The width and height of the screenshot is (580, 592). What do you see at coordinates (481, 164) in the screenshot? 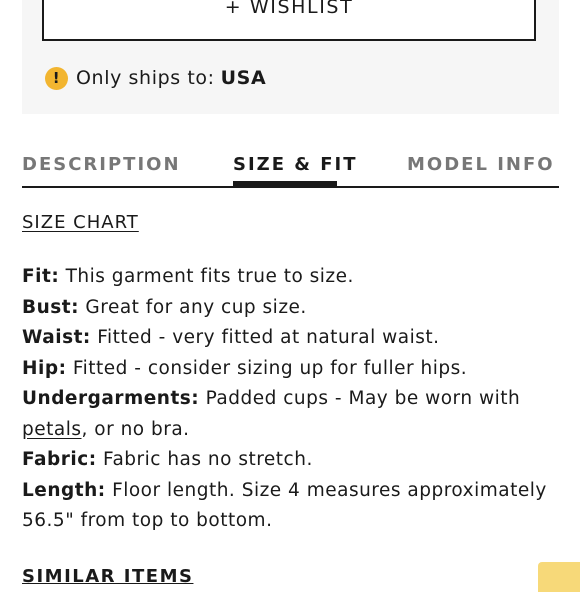
I see `tab-model-info: MODEL INFO` at bounding box center [481, 164].